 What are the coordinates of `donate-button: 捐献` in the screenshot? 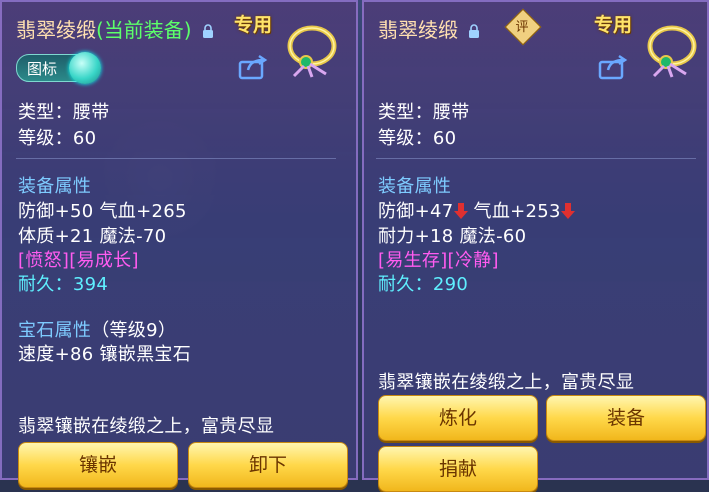 It's located at (458, 469).